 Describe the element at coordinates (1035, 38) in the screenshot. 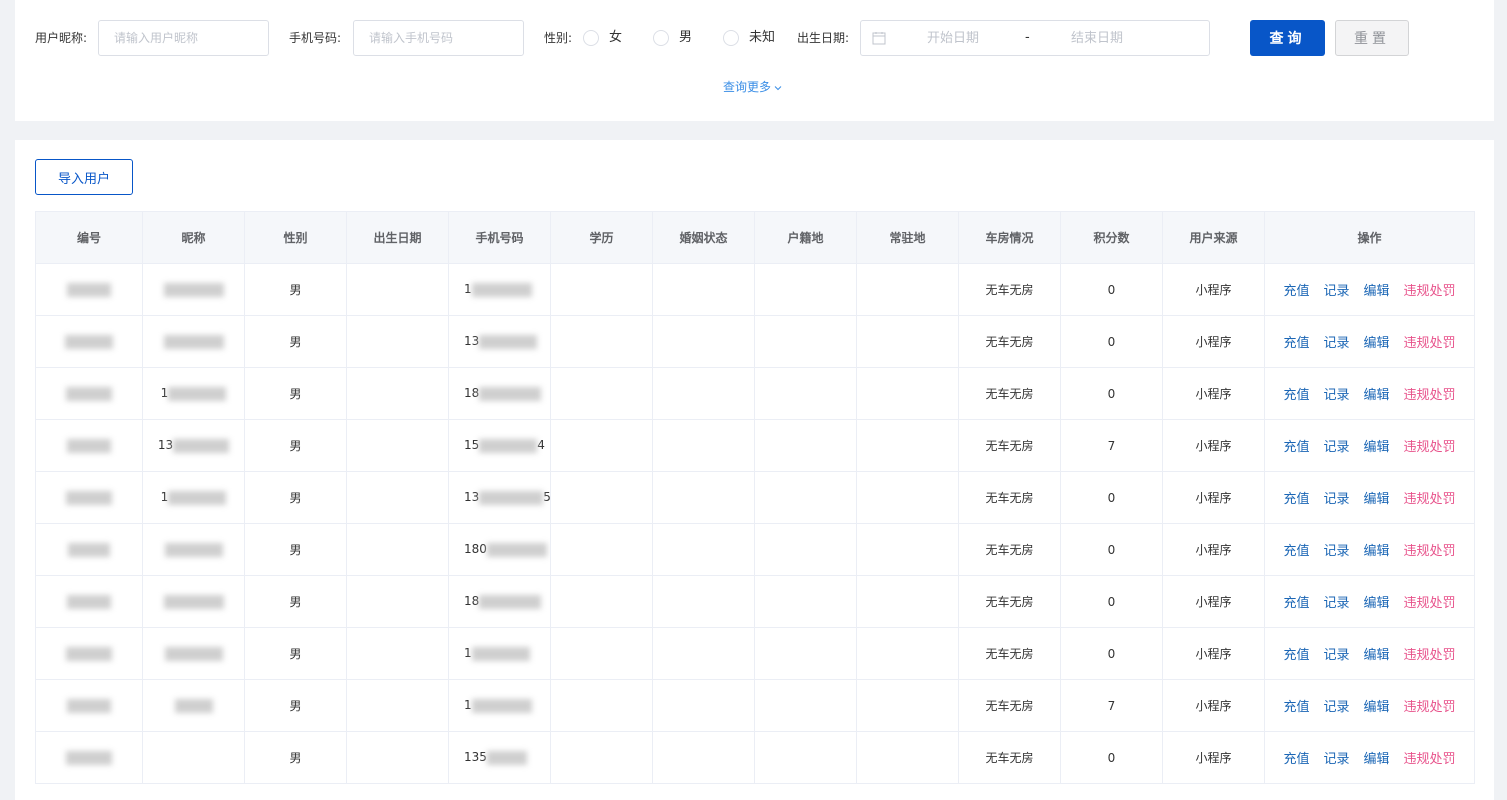

I see `birth-date-range-picker: 开始日期 - 结束日期` at that location.